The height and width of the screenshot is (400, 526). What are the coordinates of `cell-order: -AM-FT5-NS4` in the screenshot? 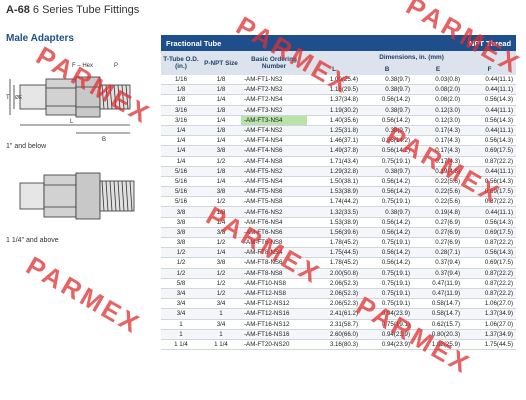 It's located at (274, 182).